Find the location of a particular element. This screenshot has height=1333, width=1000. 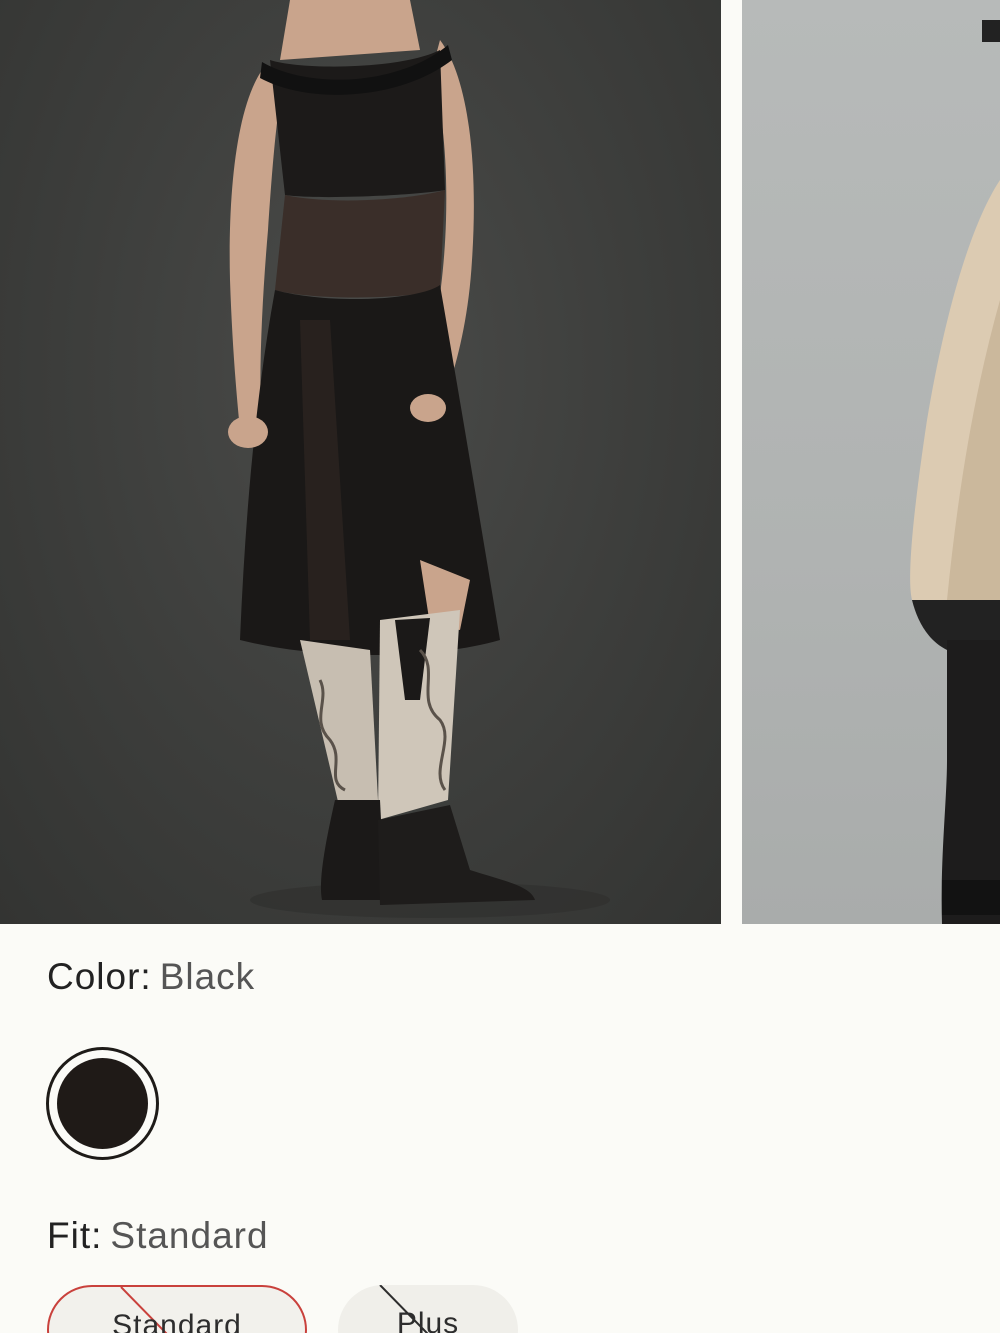

color-label: Color: is located at coordinates (99, 976).